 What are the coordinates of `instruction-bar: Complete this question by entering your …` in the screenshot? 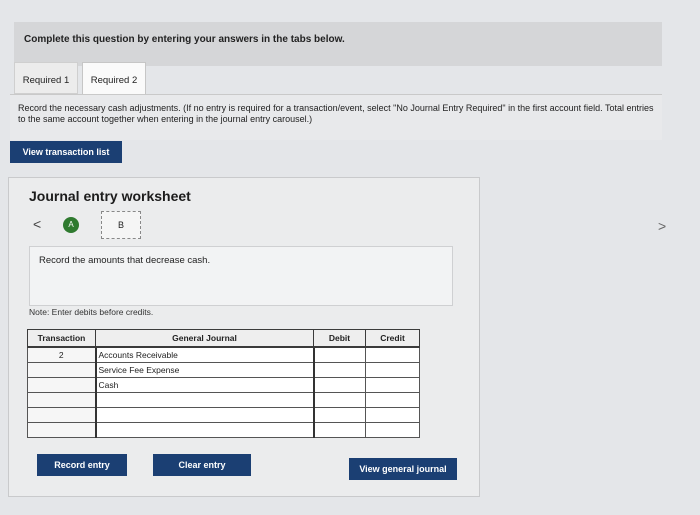 It's located at (338, 44).